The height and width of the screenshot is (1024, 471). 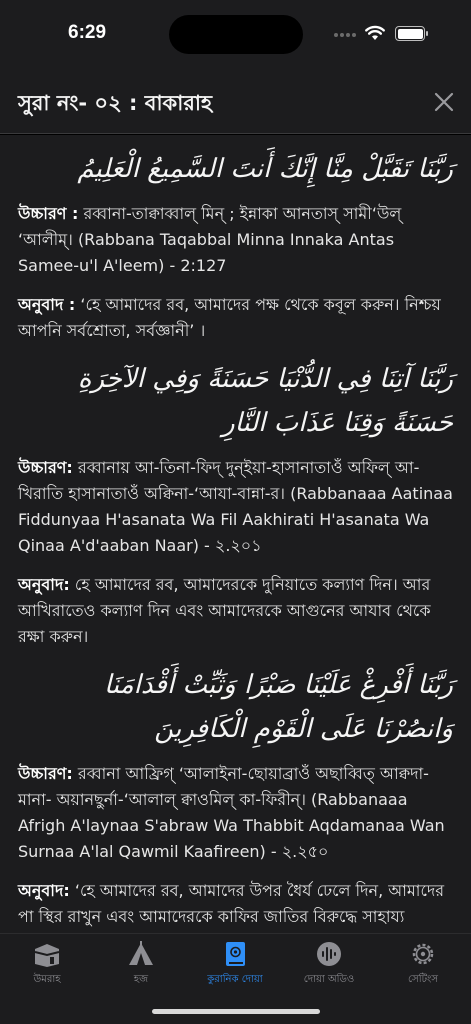 I want to click on dynamic-island, so click(x=236, y=34).